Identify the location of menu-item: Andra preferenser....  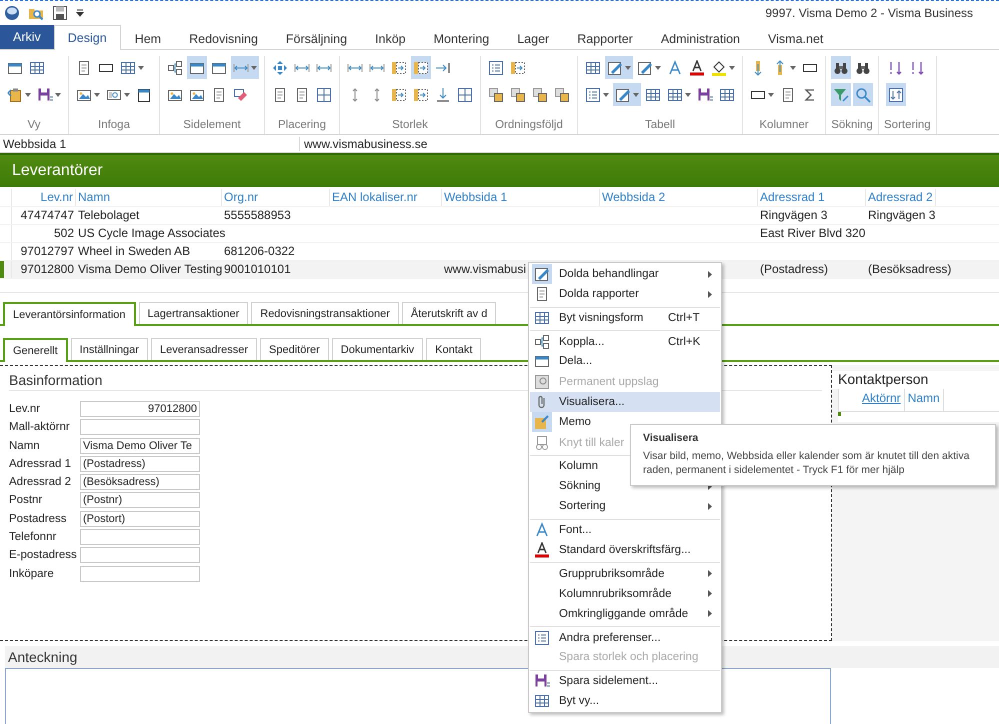
(625, 637).